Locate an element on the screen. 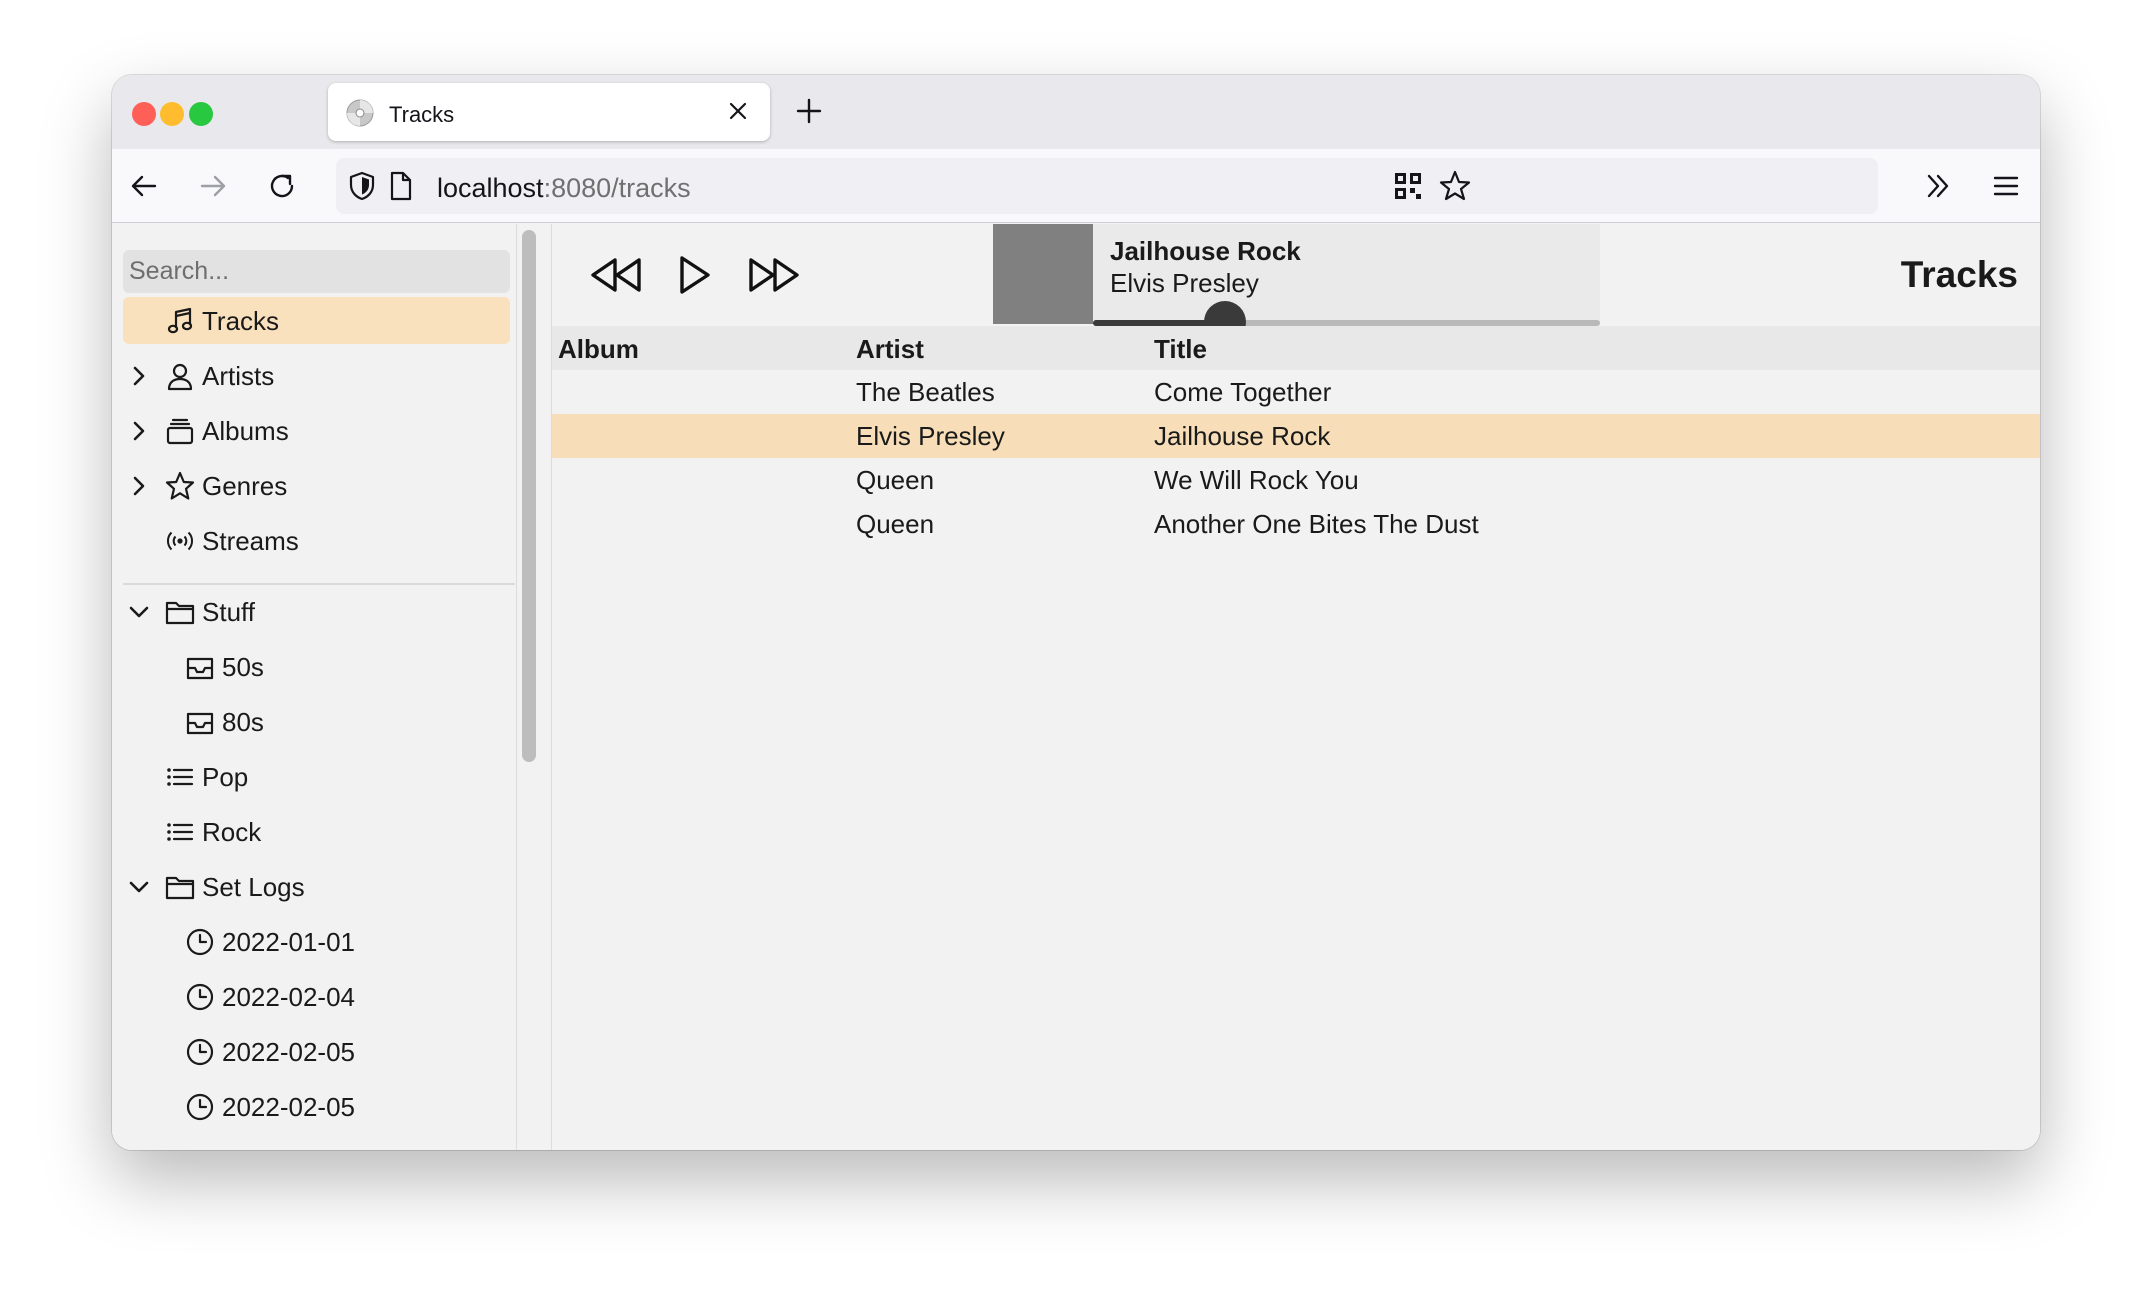 This screenshot has height=1296, width=2148. address-bar: localhost:8080/tracks is located at coordinates (1107, 186).